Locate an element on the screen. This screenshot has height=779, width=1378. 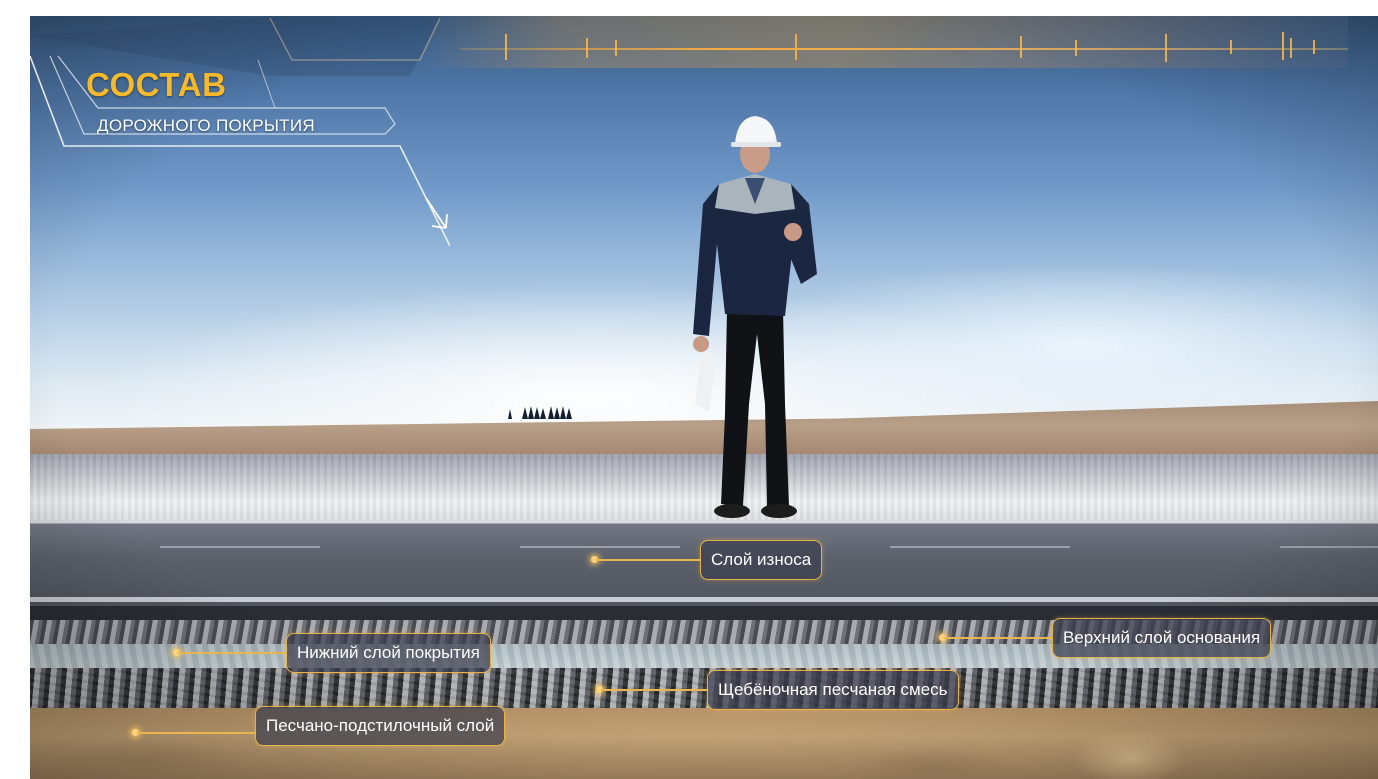
road-edge-line is located at coordinates (704, 599).